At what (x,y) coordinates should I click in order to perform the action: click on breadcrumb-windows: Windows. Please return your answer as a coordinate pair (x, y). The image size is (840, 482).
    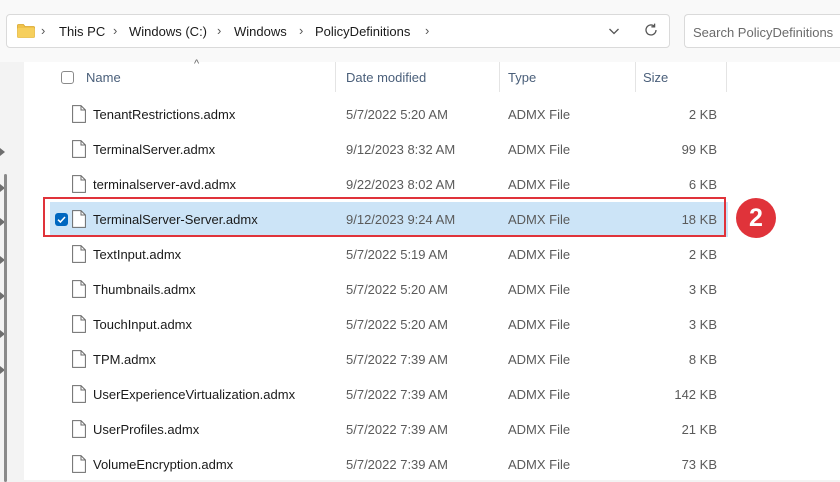
    Looking at the image, I should click on (260, 32).